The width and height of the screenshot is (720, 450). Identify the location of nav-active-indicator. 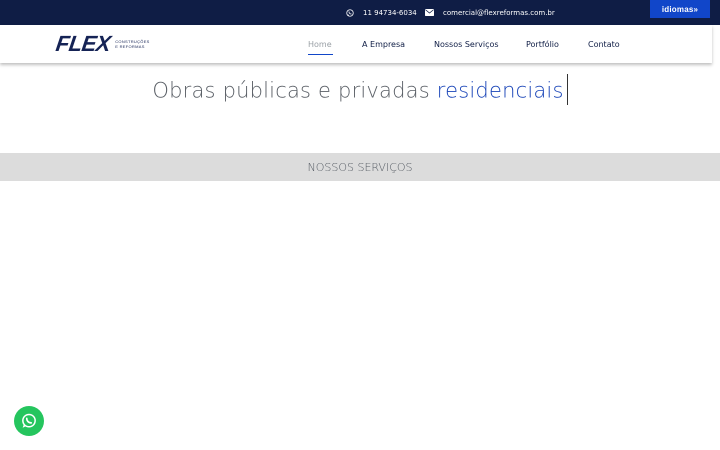
(320, 54).